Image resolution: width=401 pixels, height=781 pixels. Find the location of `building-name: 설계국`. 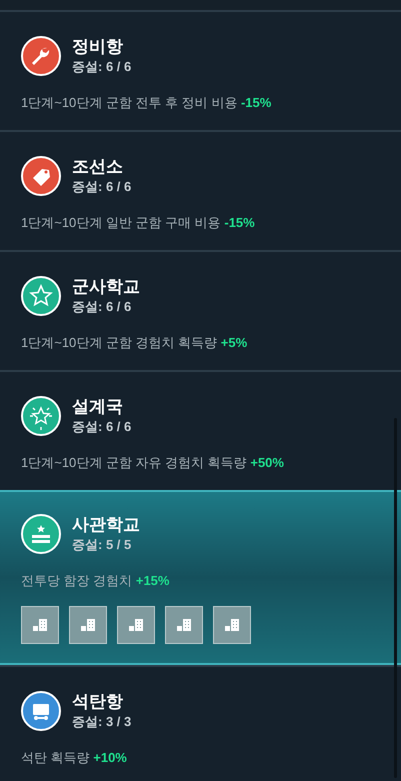

building-name: 설계국 is located at coordinates (98, 407).